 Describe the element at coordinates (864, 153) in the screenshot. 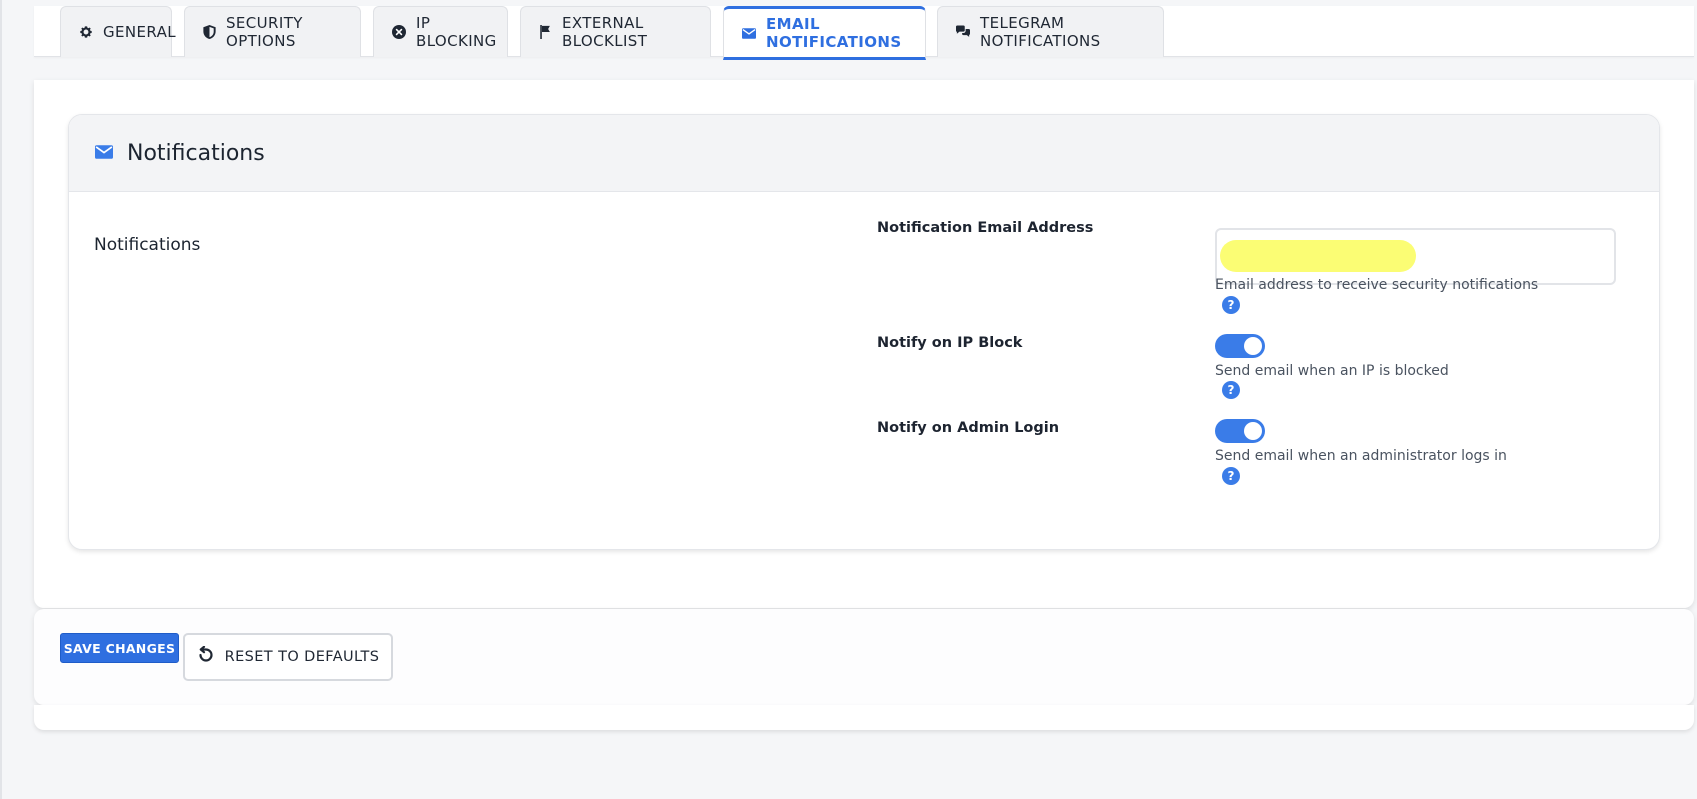

I see `card-header: Notifications` at that location.